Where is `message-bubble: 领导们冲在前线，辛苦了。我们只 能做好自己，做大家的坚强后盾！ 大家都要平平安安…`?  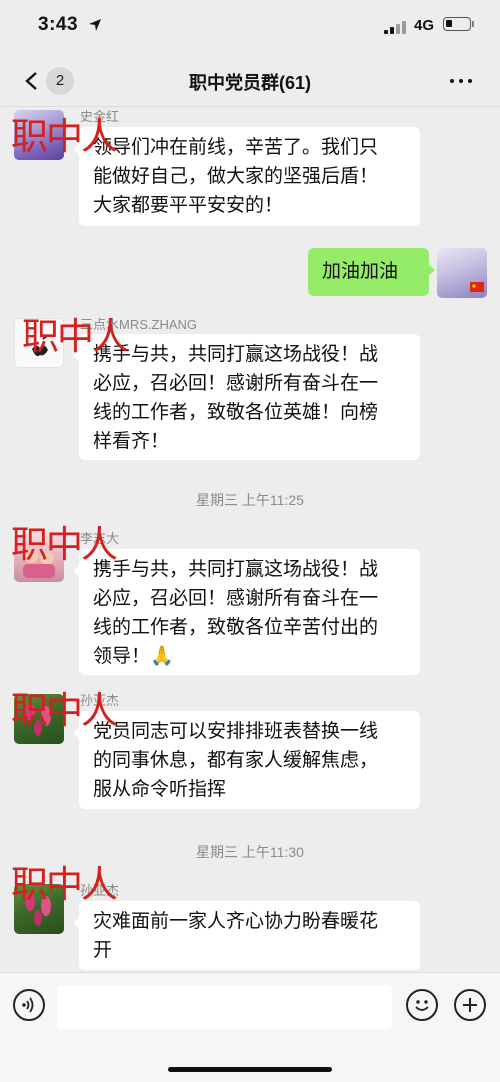 message-bubble: 领导们冲在前线，辛苦了。我们只 能做好自己，做大家的坚强后盾！ 大家都要平平安安… is located at coordinates (246, 176).